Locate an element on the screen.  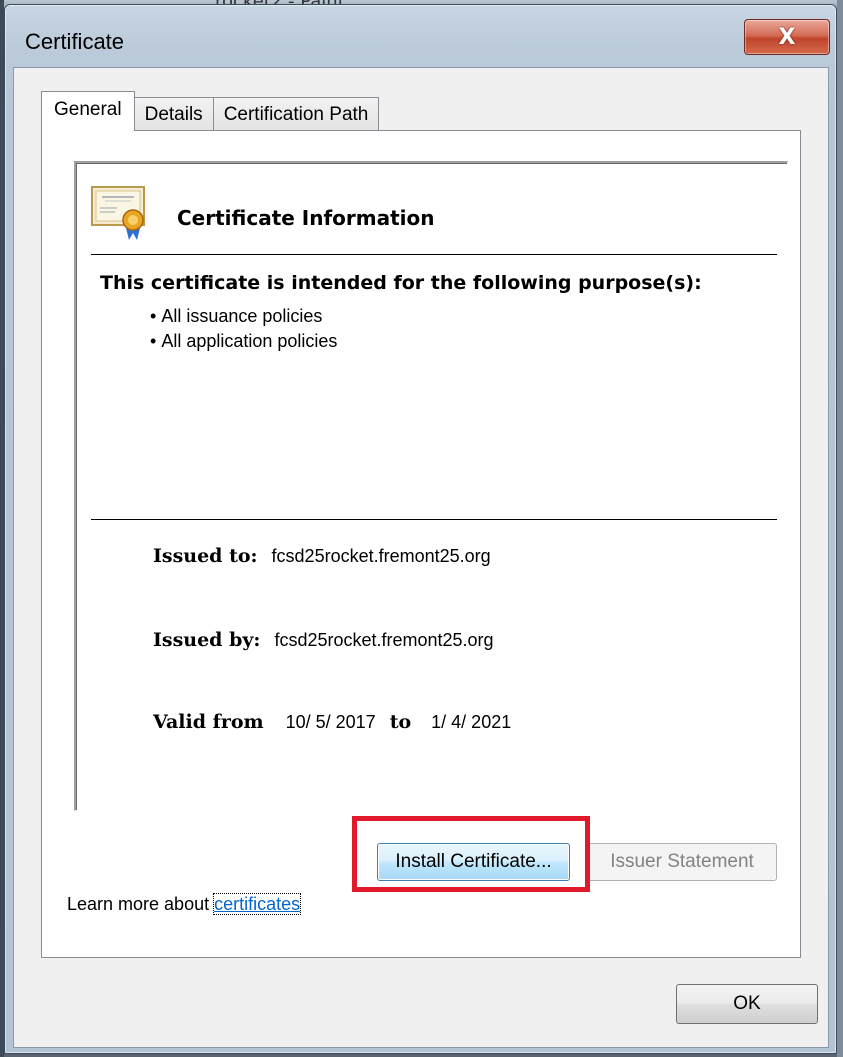
learn-more-prefix: Learn more about is located at coordinates (141, 904).